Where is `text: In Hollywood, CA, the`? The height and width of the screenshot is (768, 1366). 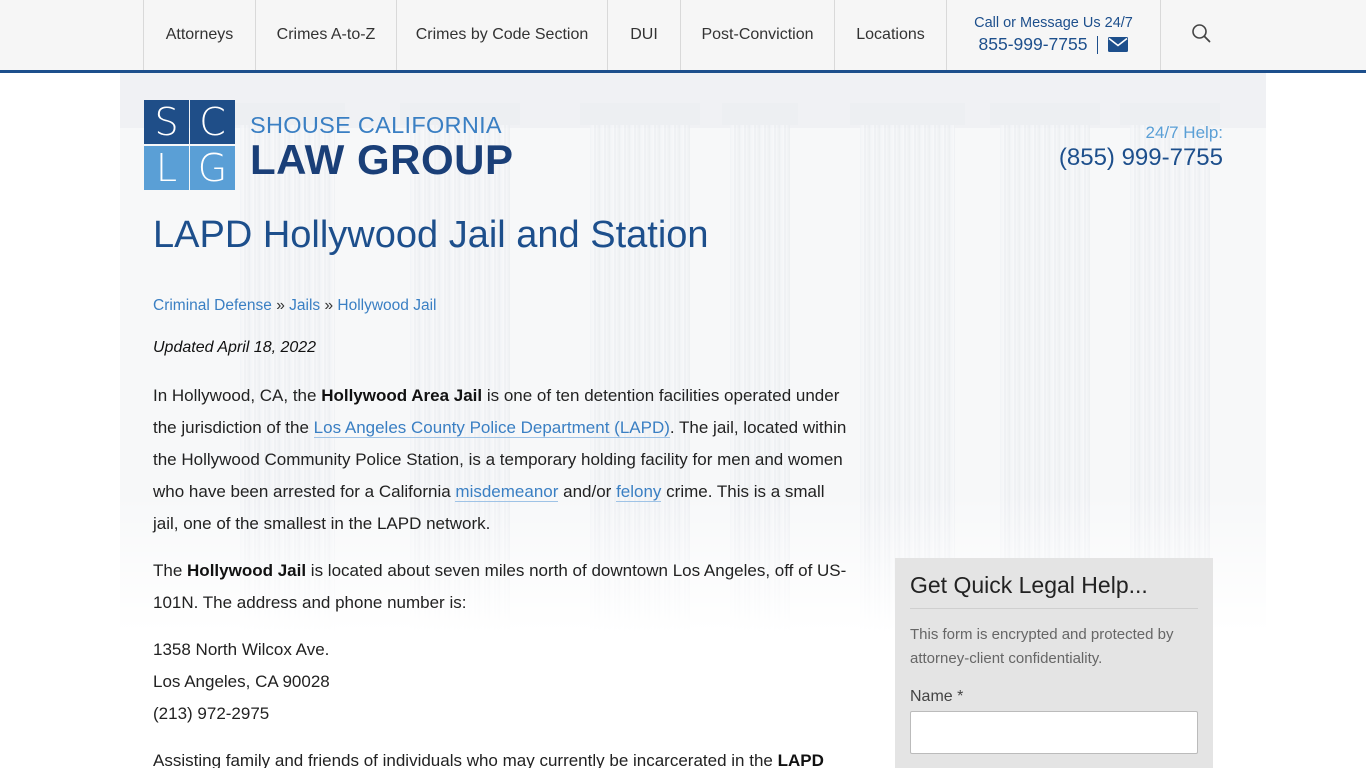
text: In Hollywood, CA, the is located at coordinates (237, 395).